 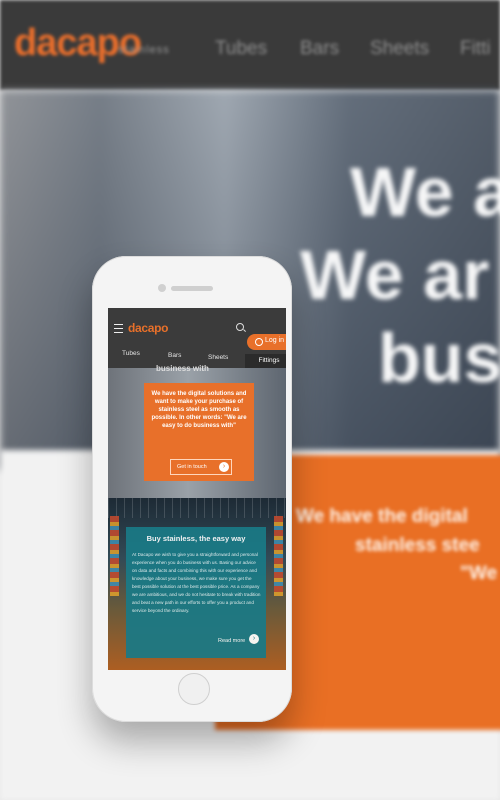 What do you see at coordinates (475, 48) in the screenshot?
I see `bg-nav-fittings: Fitti` at bounding box center [475, 48].